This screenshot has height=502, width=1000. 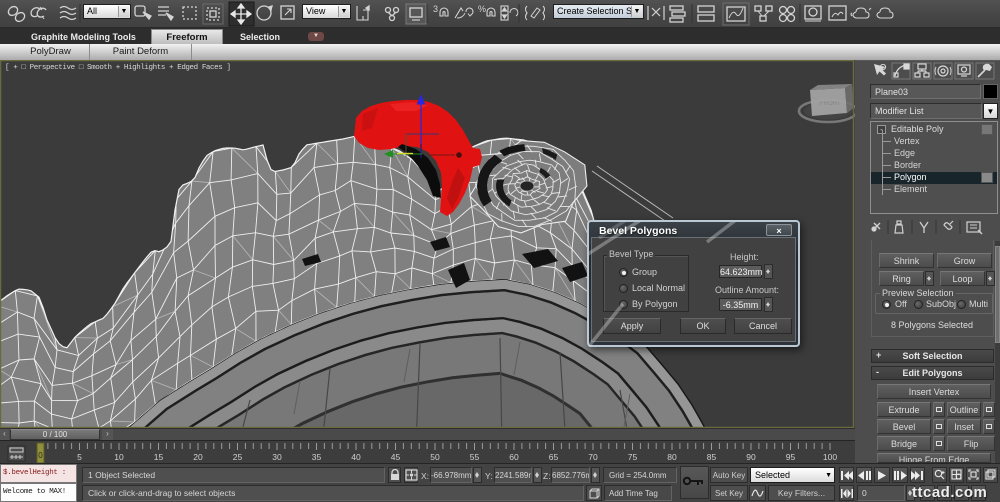 I want to click on svg-text: 45, so click(x=396, y=457).